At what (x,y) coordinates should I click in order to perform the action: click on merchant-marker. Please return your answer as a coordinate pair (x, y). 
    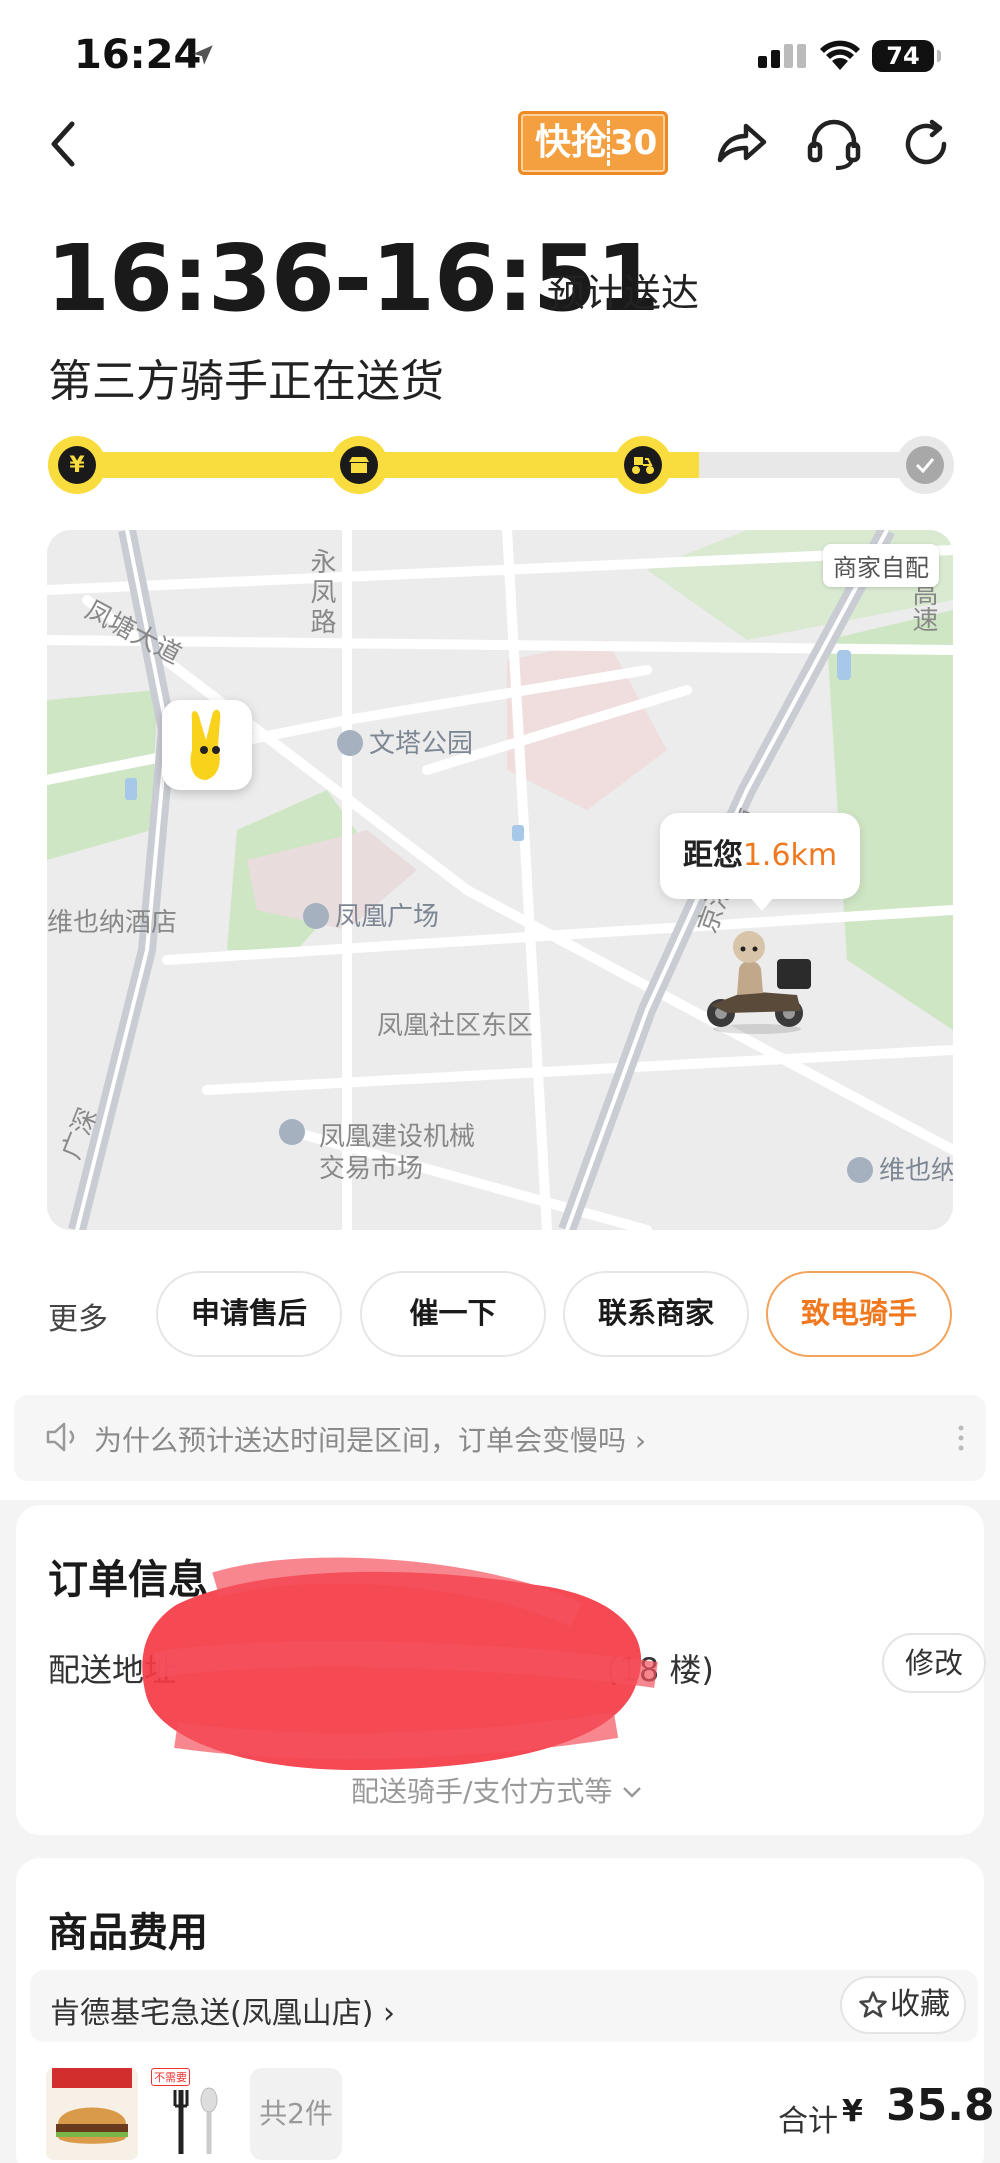
    Looking at the image, I should click on (207, 745).